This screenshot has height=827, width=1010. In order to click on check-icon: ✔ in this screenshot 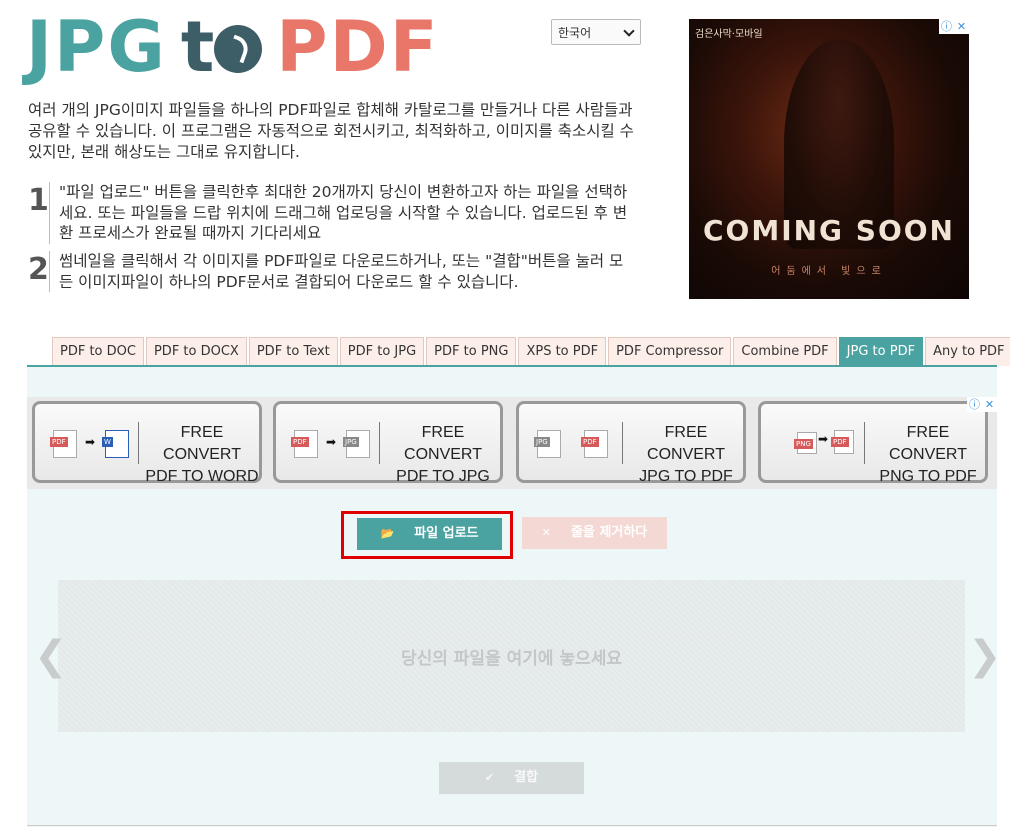, I will do `click(489, 777)`.